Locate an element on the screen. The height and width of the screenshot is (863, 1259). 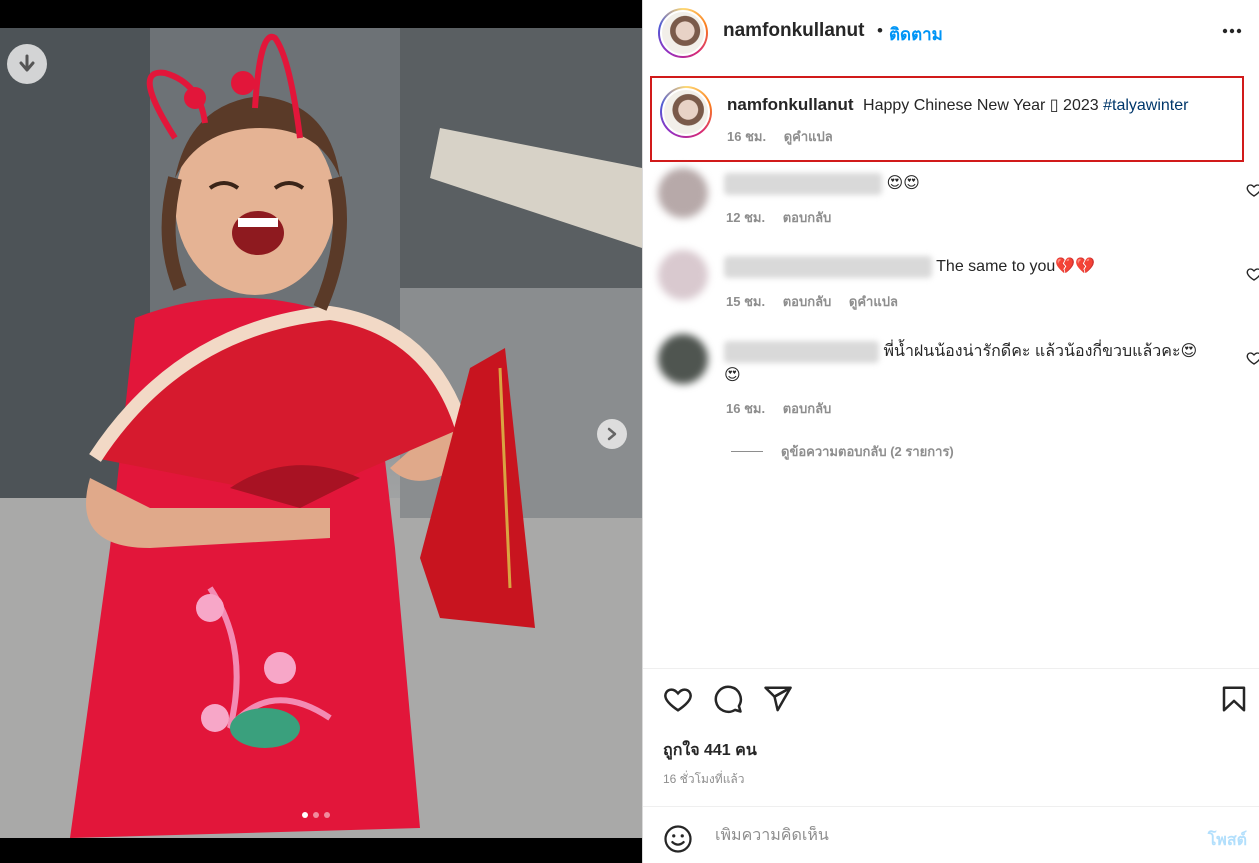
heart-icon is located at coordinates (678, 699).